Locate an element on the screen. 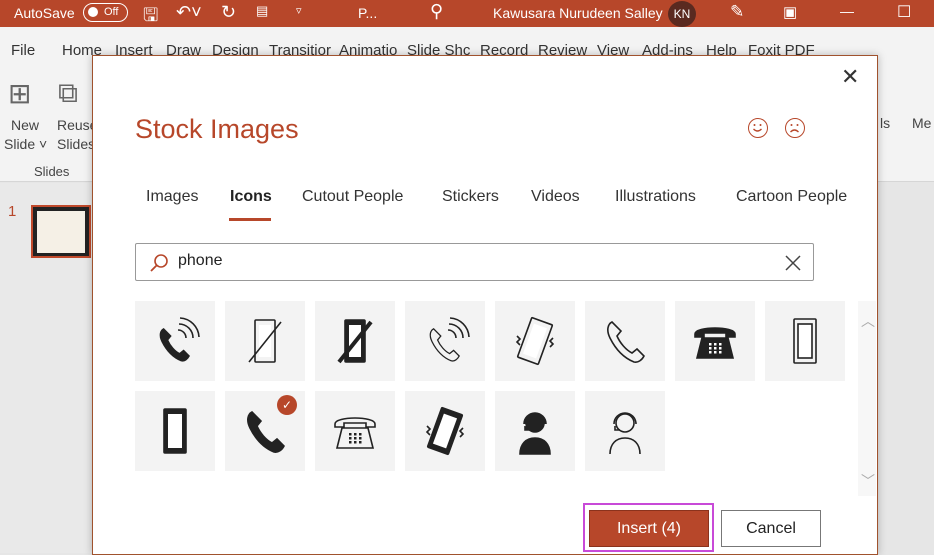 The height and width of the screenshot is (555, 934). dialog-title: Stock Images is located at coordinates (217, 129).